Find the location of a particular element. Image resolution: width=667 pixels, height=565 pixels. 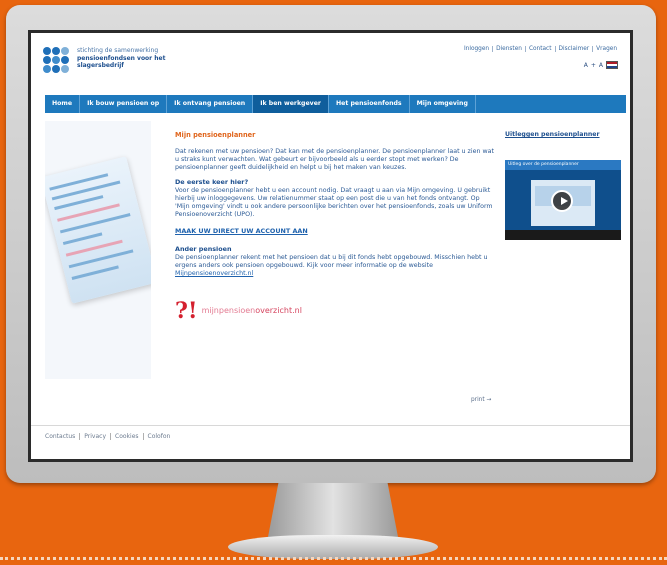

nav-accrue-pension: Ik bouw pensioen op is located at coordinates (124, 104).